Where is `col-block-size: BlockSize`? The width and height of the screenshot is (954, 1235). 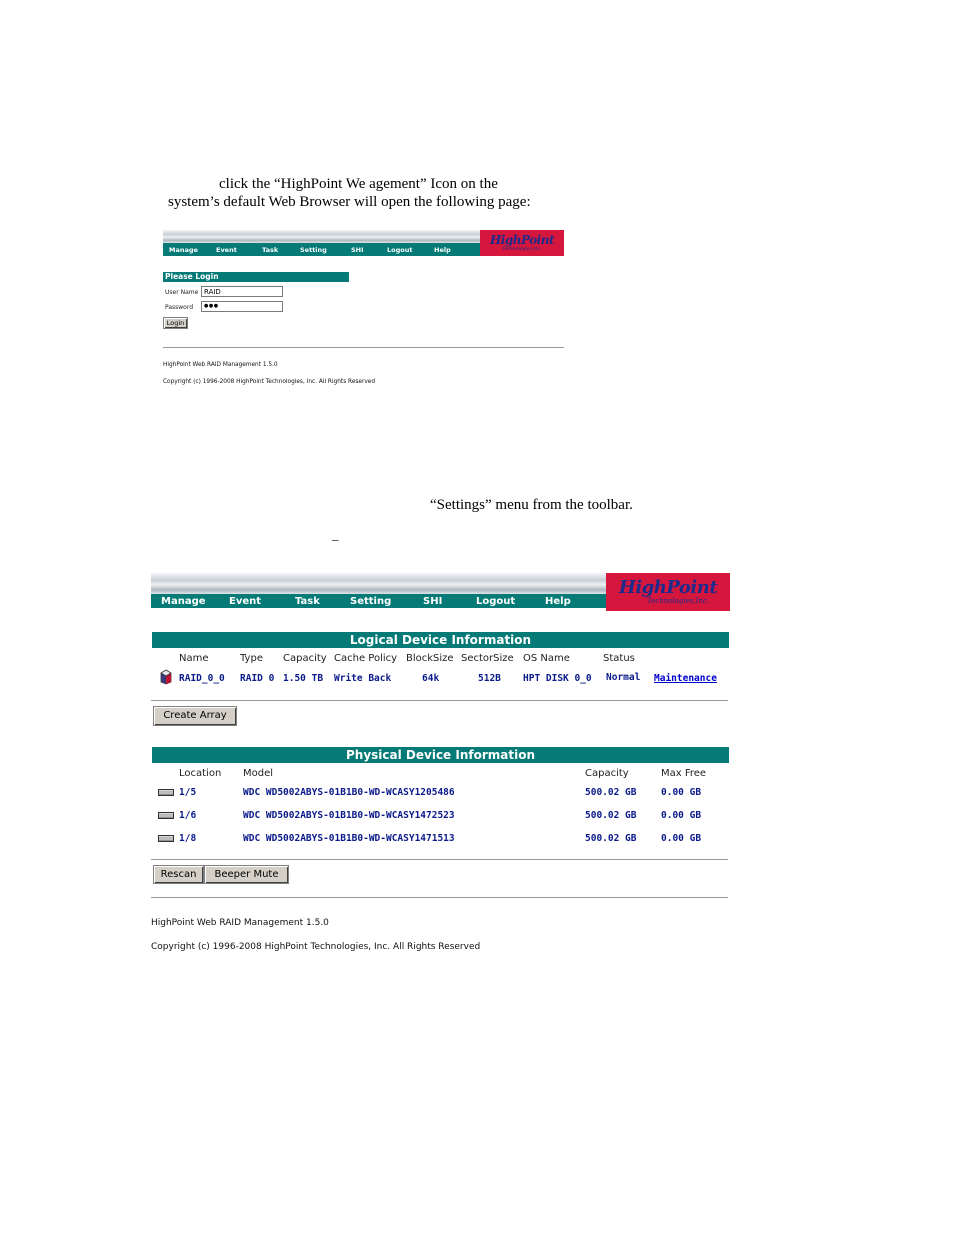
col-block-size: BlockSize is located at coordinates (430, 658).